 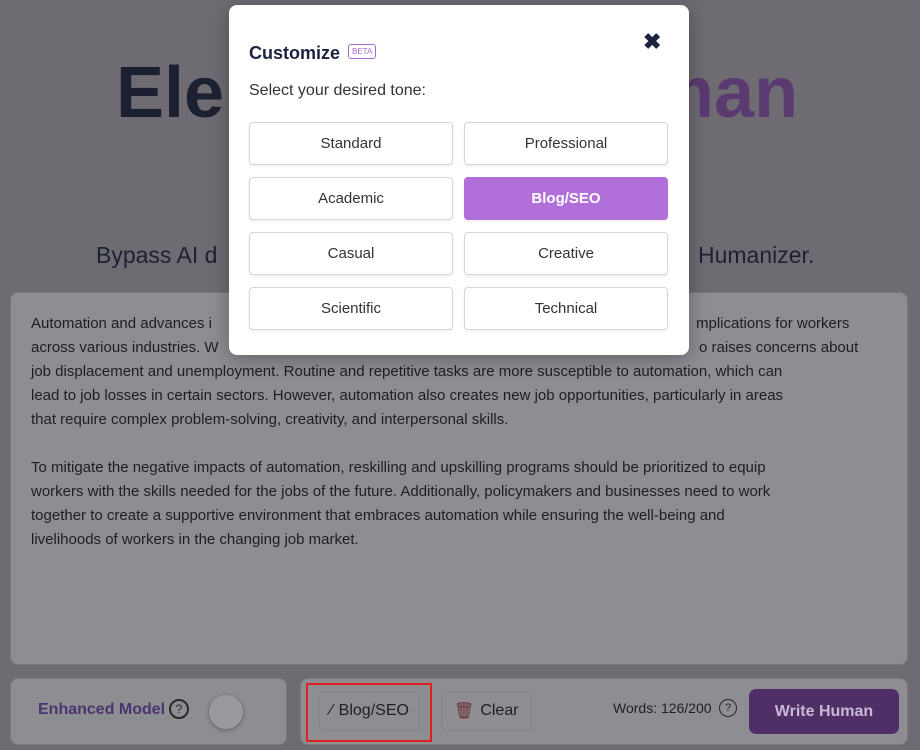 What do you see at coordinates (157, 255) in the screenshot?
I see `subtitle-left: Bypass AI d` at bounding box center [157, 255].